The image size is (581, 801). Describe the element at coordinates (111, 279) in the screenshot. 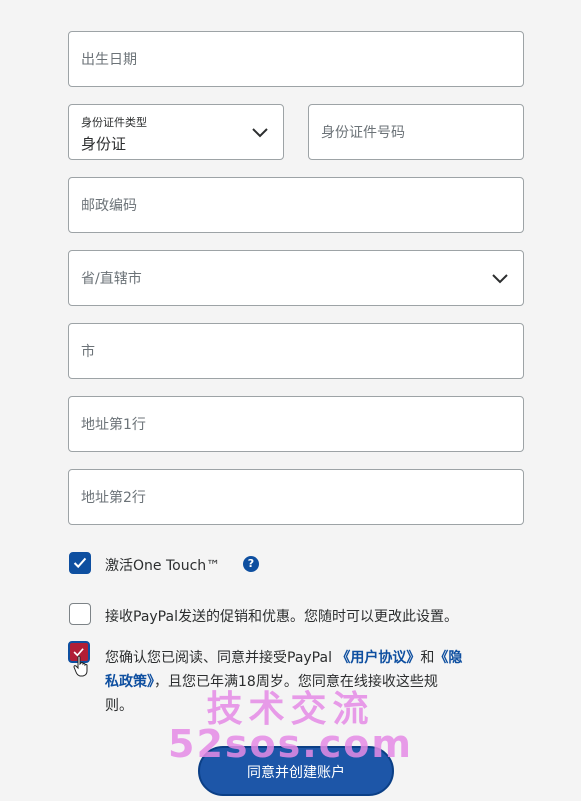

I see `province-placeholder: 省/直辖市` at that location.